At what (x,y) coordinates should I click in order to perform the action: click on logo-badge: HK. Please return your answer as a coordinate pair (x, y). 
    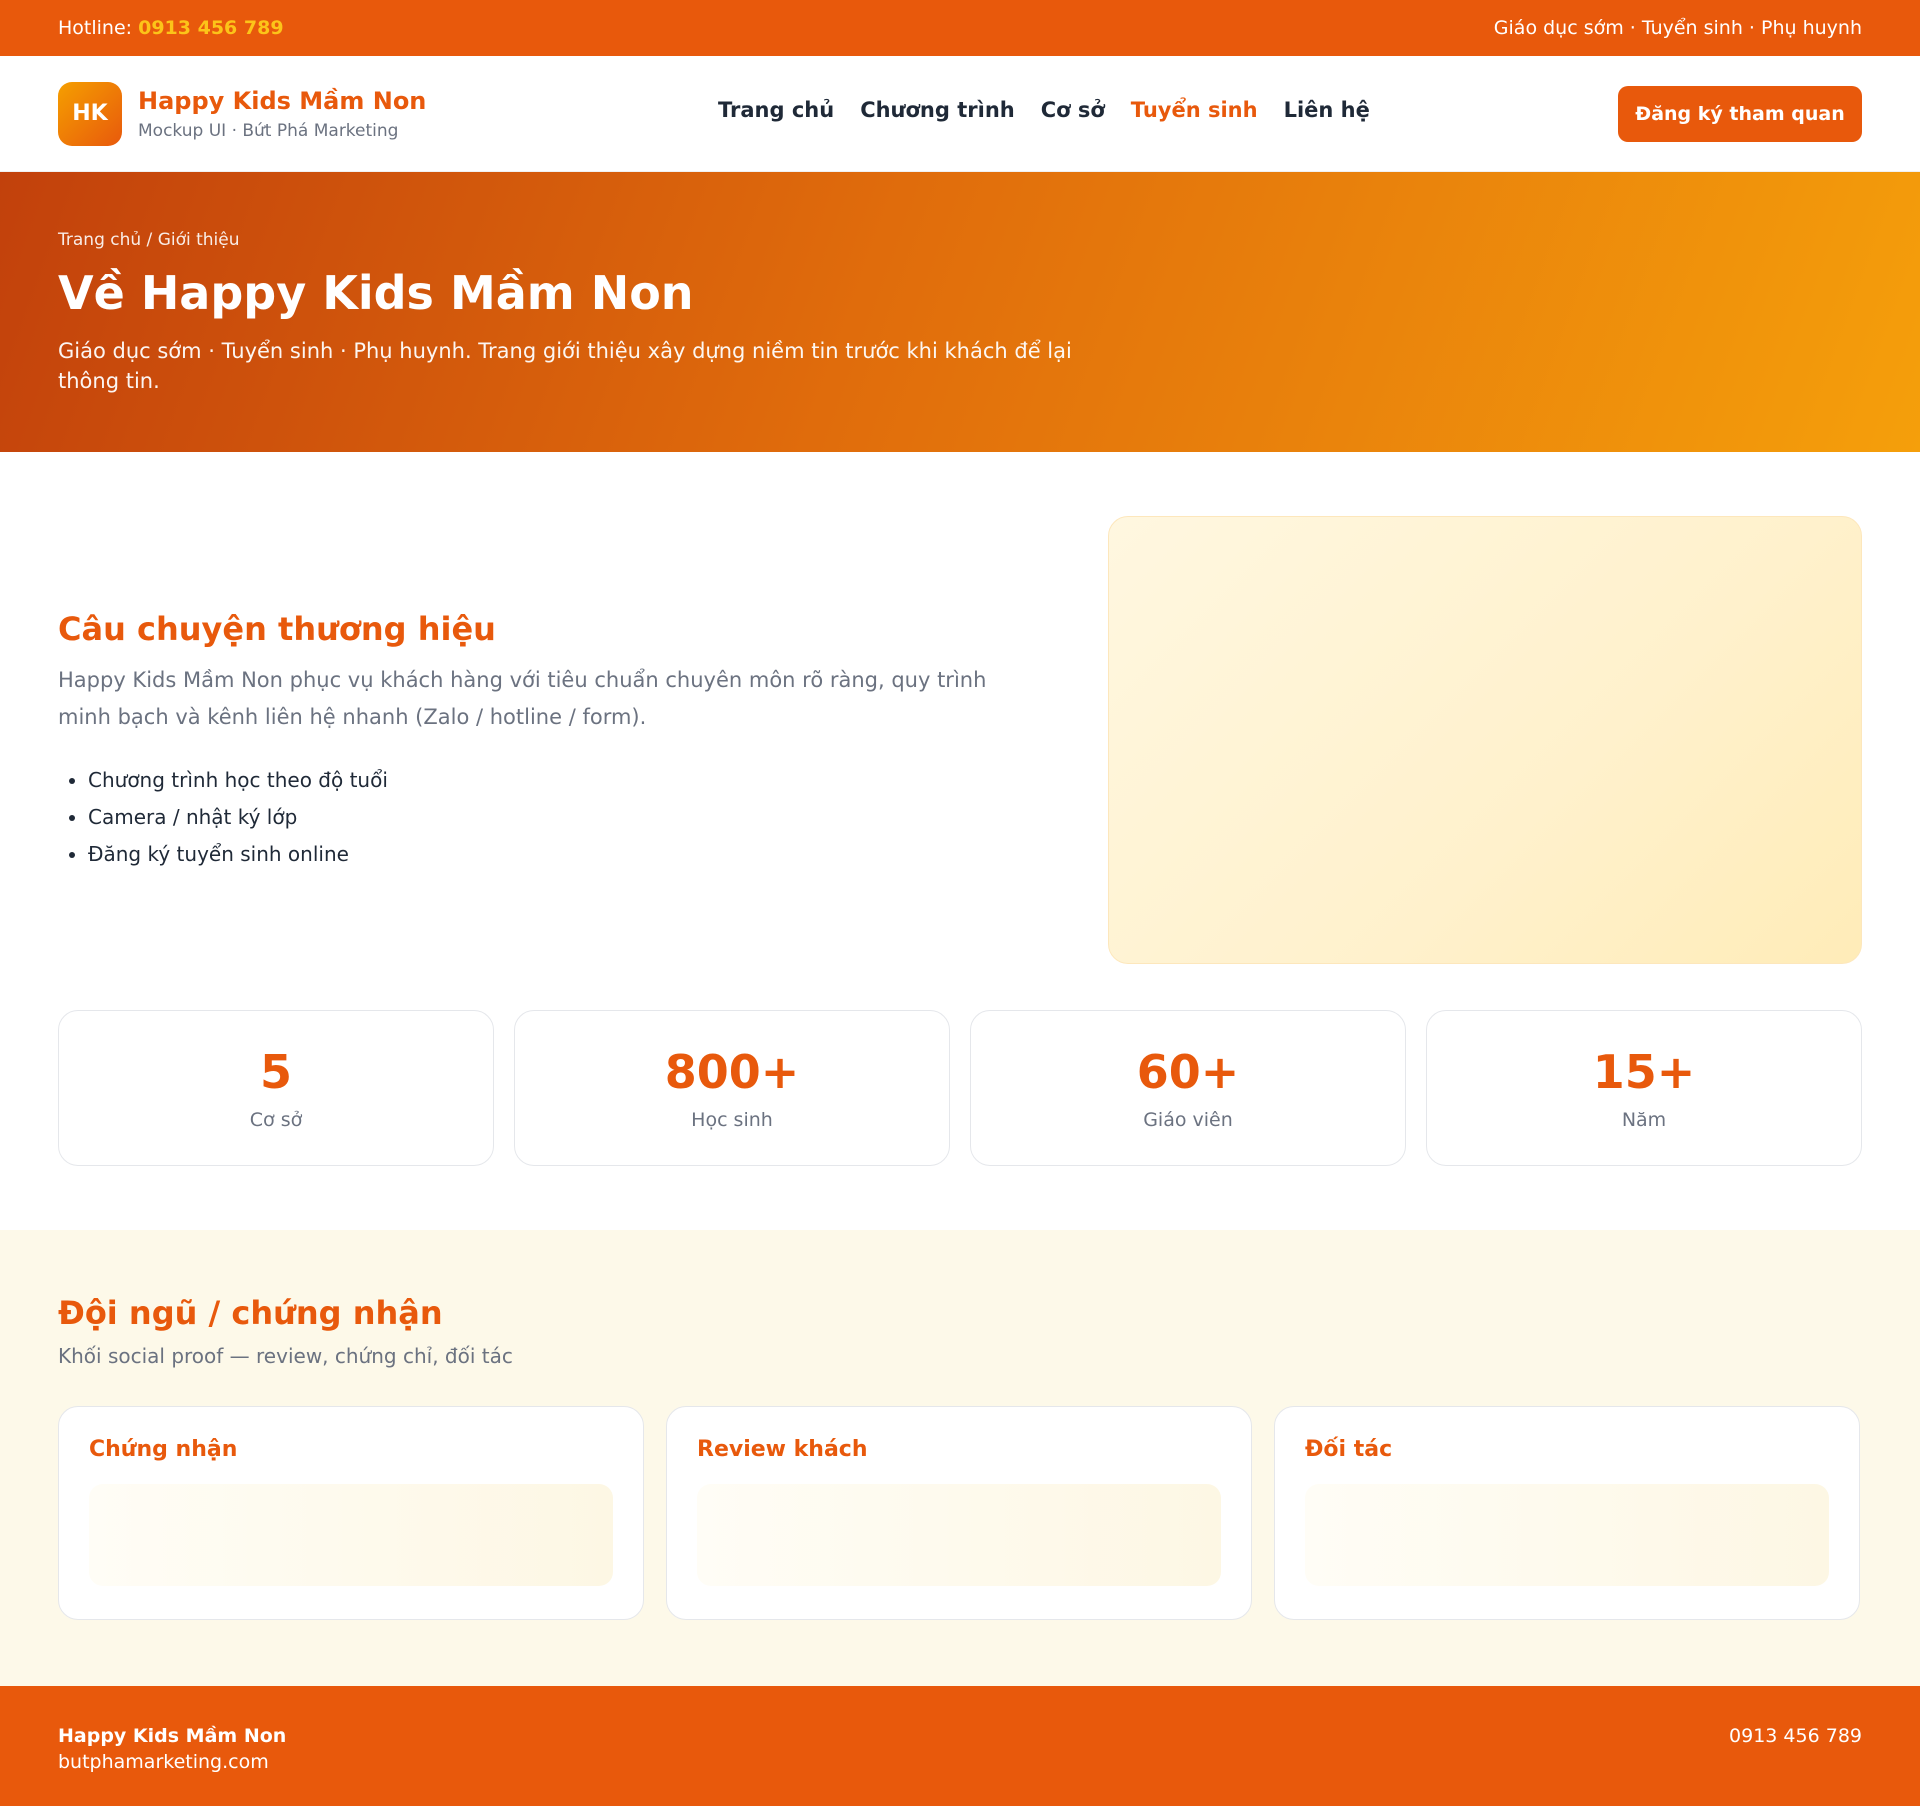
    Looking at the image, I should click on (90, 113).